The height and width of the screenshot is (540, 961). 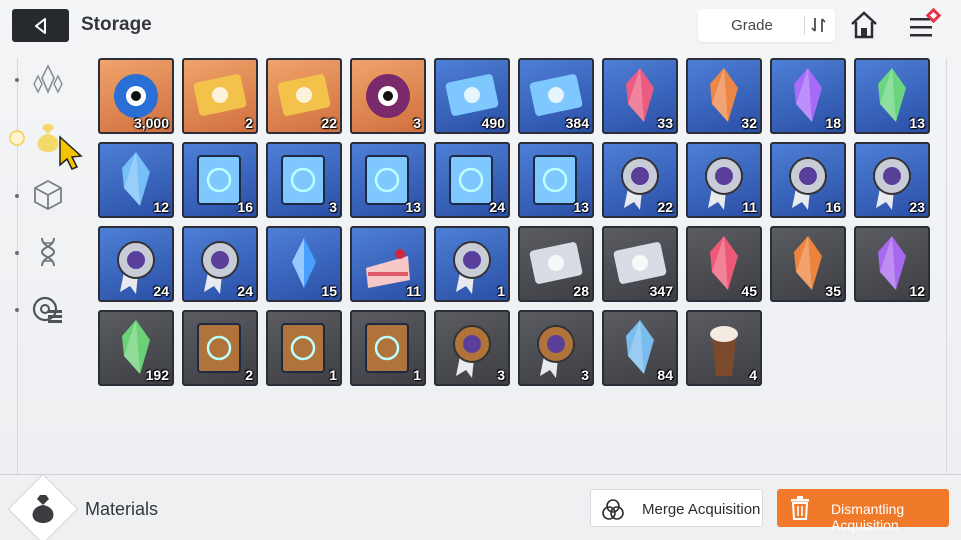 I want to click on cube-icon, so click(x=48, y=195).